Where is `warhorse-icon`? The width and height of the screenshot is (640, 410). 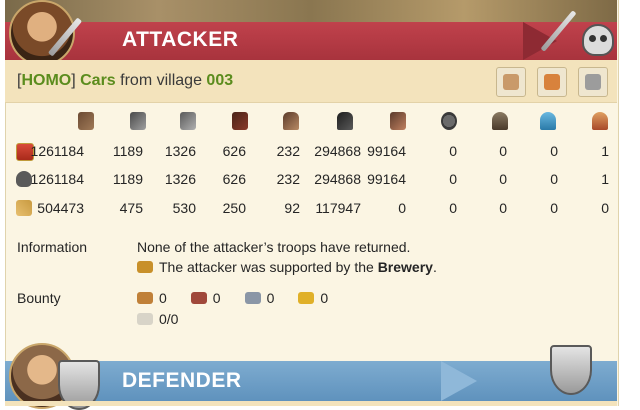 warhorse-icon is located at coordinates (345, 121).